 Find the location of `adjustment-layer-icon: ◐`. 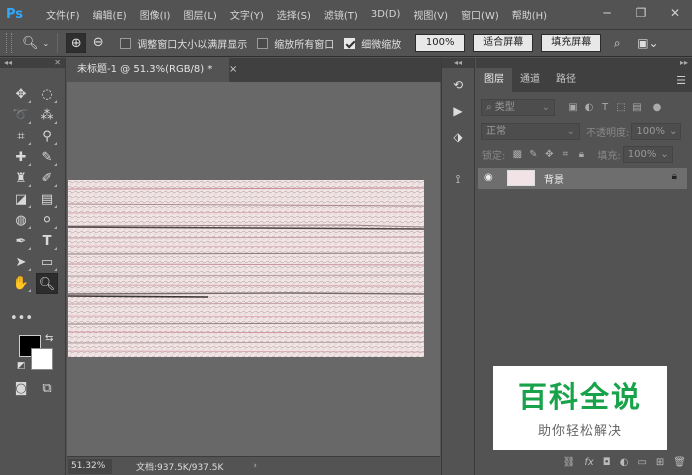

adjustment-layer-icon: ◐ is located at coordinates (624, 462).